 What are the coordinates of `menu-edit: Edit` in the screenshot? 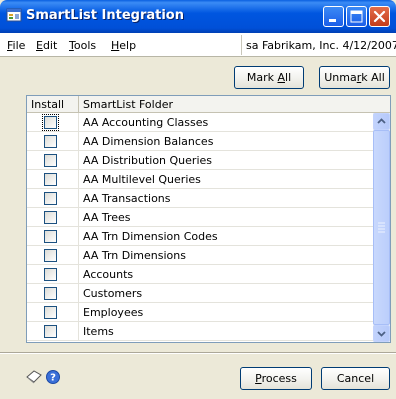 It's located at (46, 45).